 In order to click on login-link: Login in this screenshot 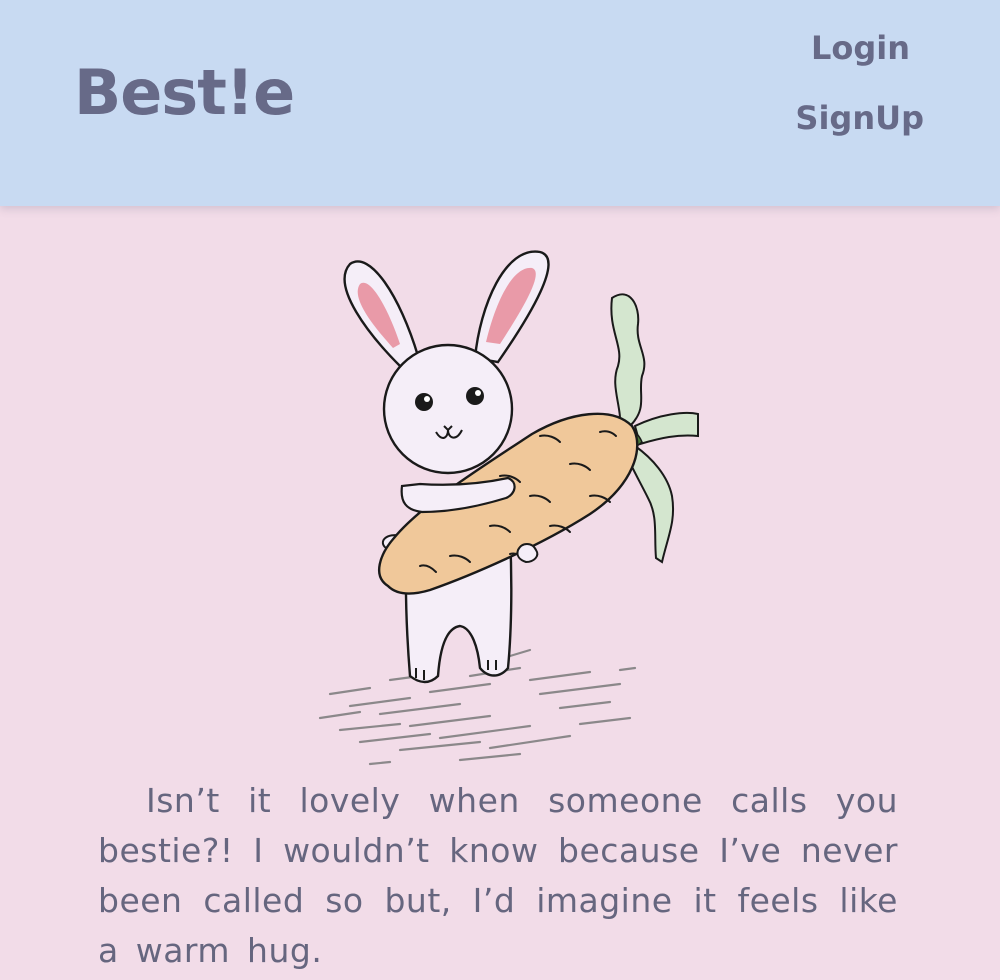, I will do `click(860, 48)`.